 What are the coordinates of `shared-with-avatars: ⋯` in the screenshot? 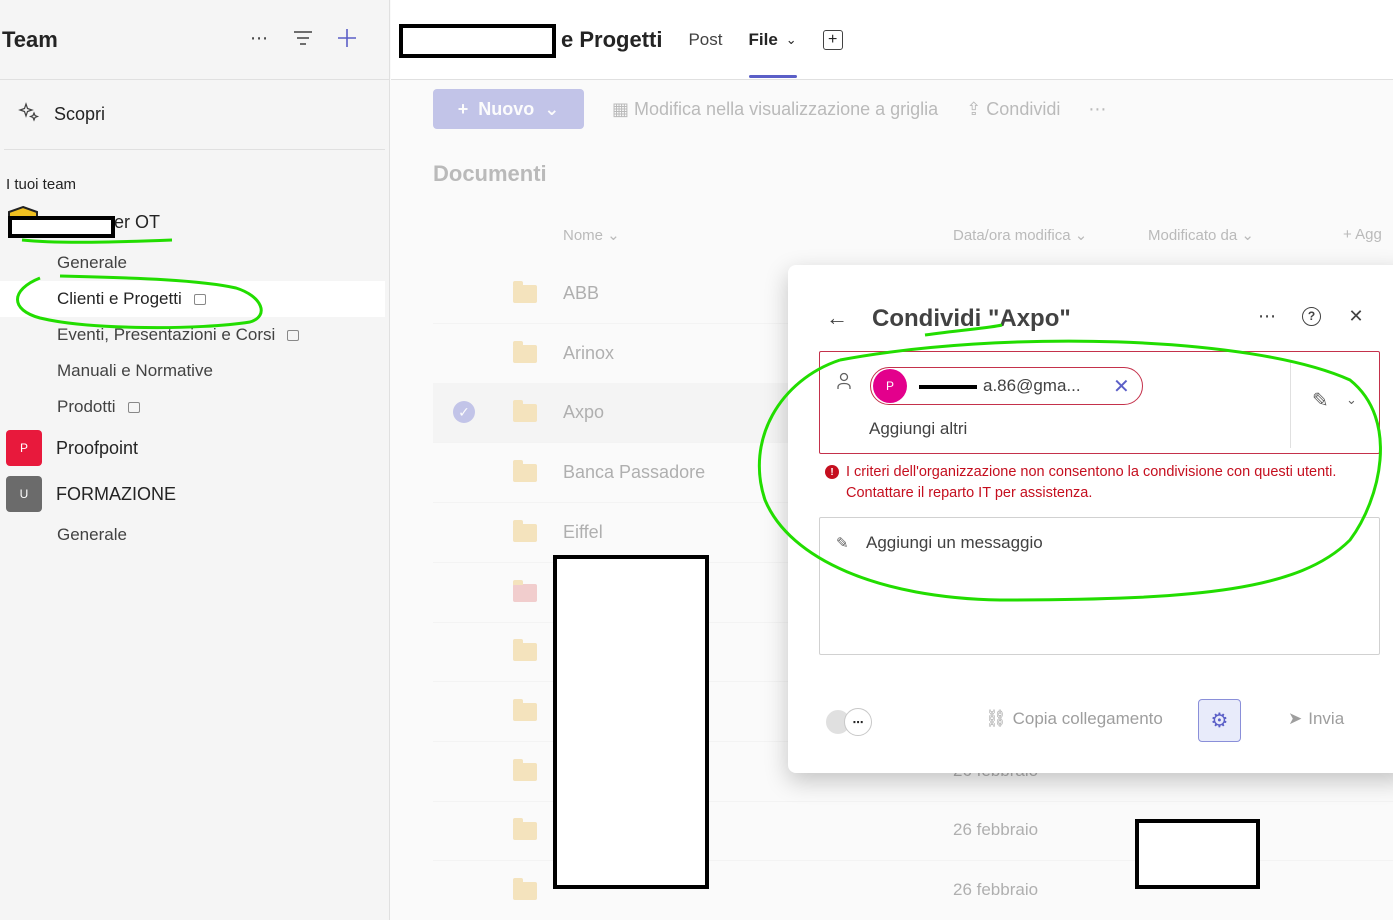 It's located at (849, 722).